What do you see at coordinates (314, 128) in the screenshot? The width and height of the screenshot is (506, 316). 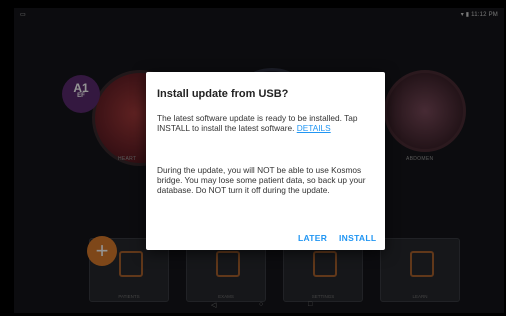 I see `details-link: DETAILS` at bounding box center [314, 128].